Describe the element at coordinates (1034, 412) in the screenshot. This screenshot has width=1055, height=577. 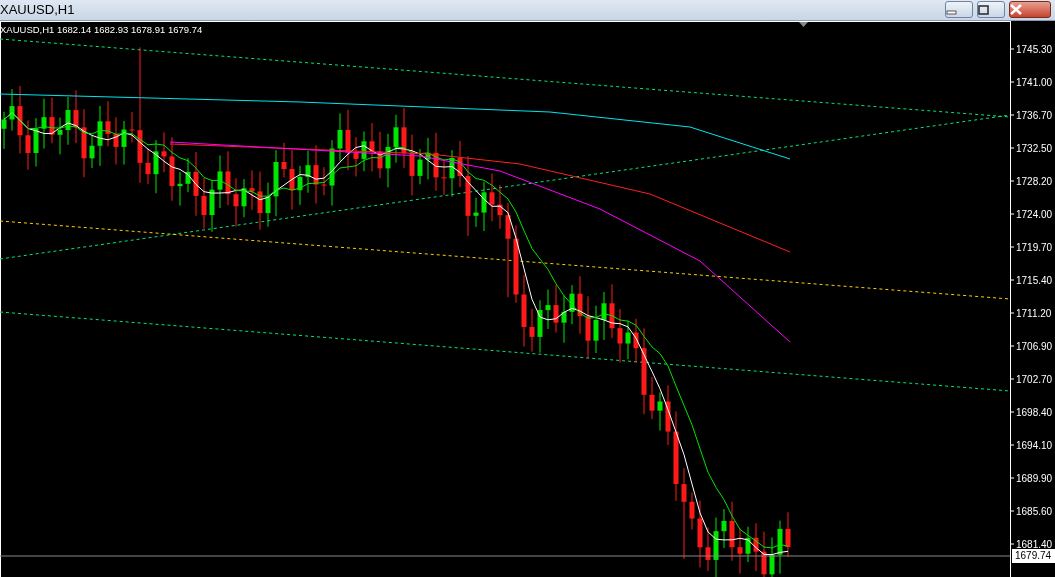
I see `price-label: 1698.40` at that location.